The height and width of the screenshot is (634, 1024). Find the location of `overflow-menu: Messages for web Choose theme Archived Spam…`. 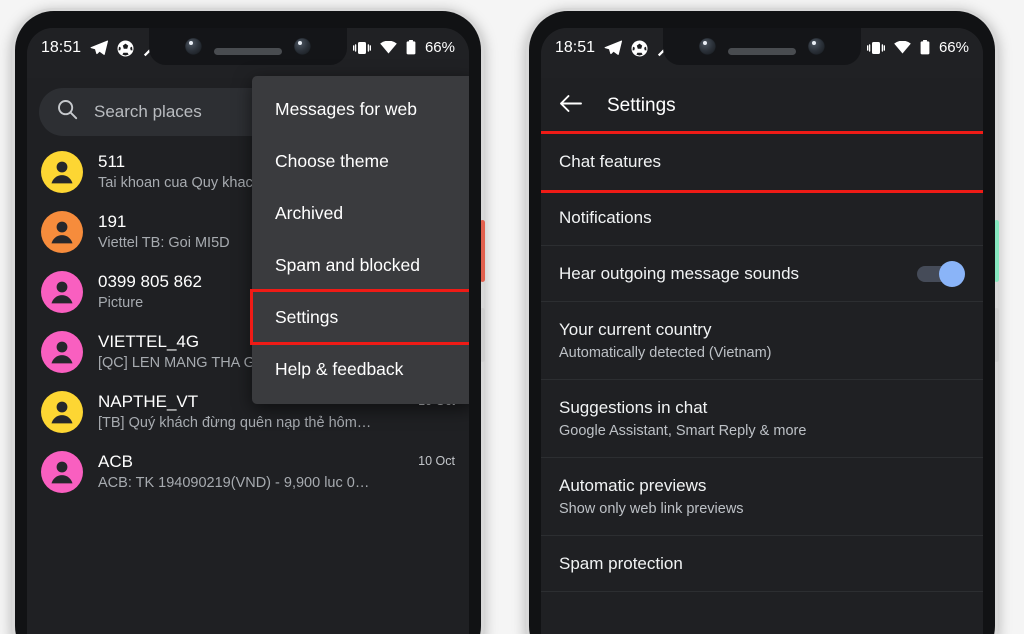

overflow-menu: Messages for web Choose theme Archived Spam… is located at coordinates (359, 240).